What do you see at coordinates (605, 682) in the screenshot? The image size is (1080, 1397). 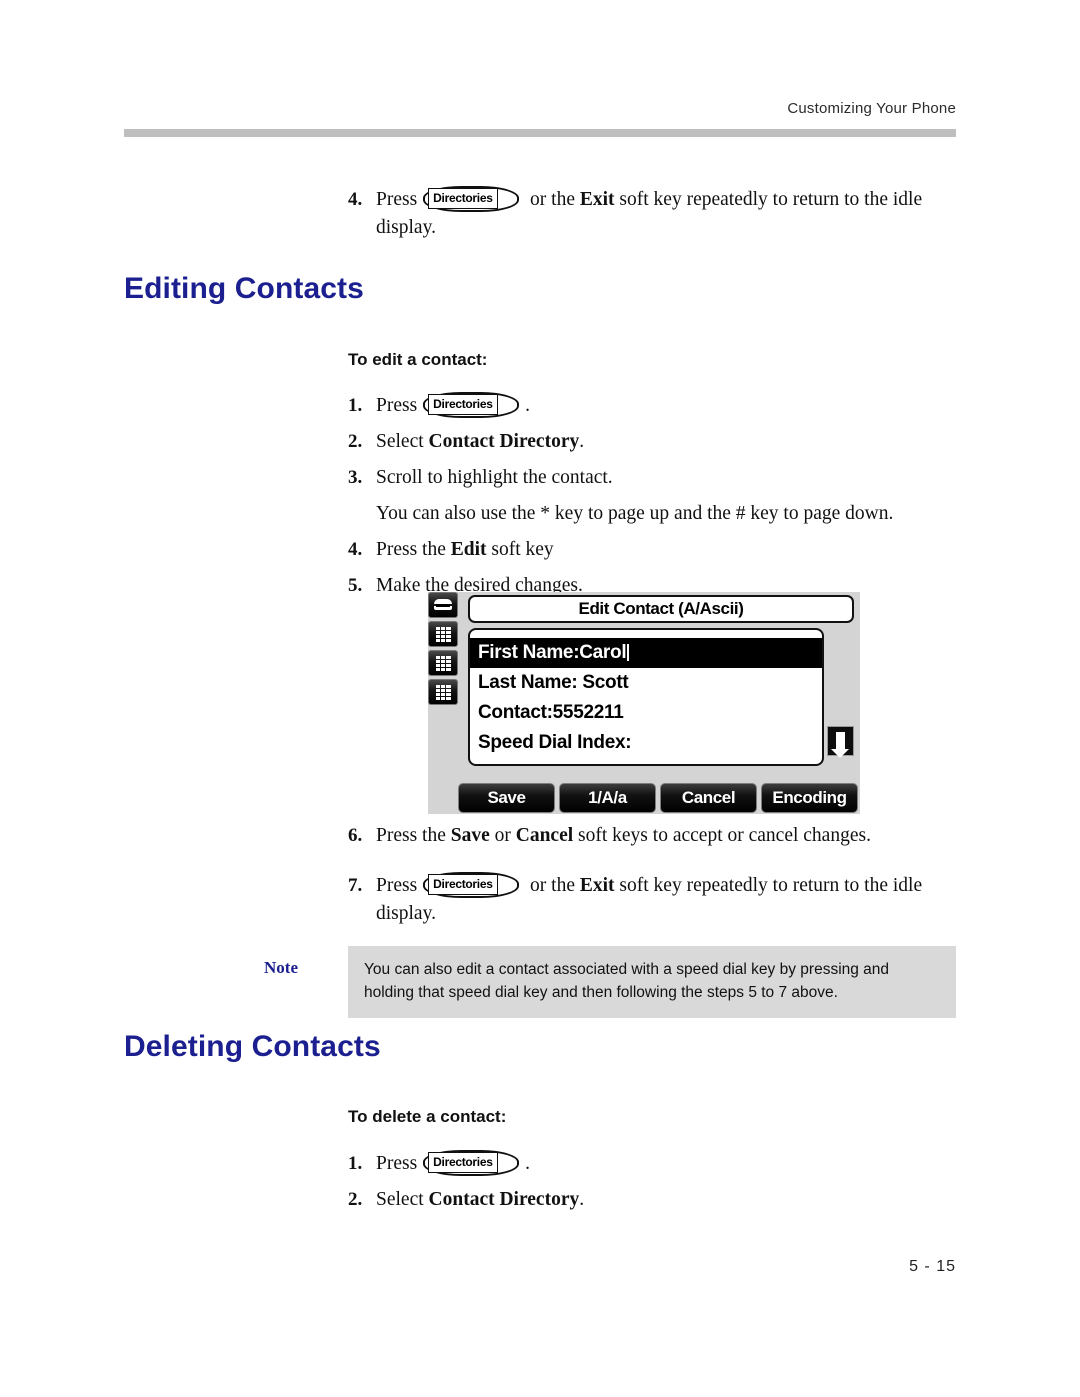 I see `field-value: Scott` at bounding box center [605, 682].